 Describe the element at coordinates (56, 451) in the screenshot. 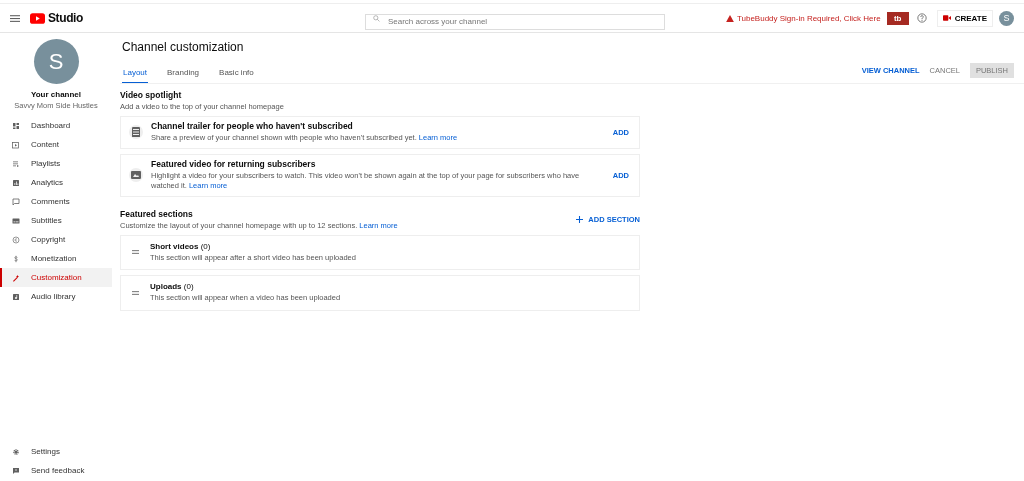

I see `sidebar-item: Settings` at that location.